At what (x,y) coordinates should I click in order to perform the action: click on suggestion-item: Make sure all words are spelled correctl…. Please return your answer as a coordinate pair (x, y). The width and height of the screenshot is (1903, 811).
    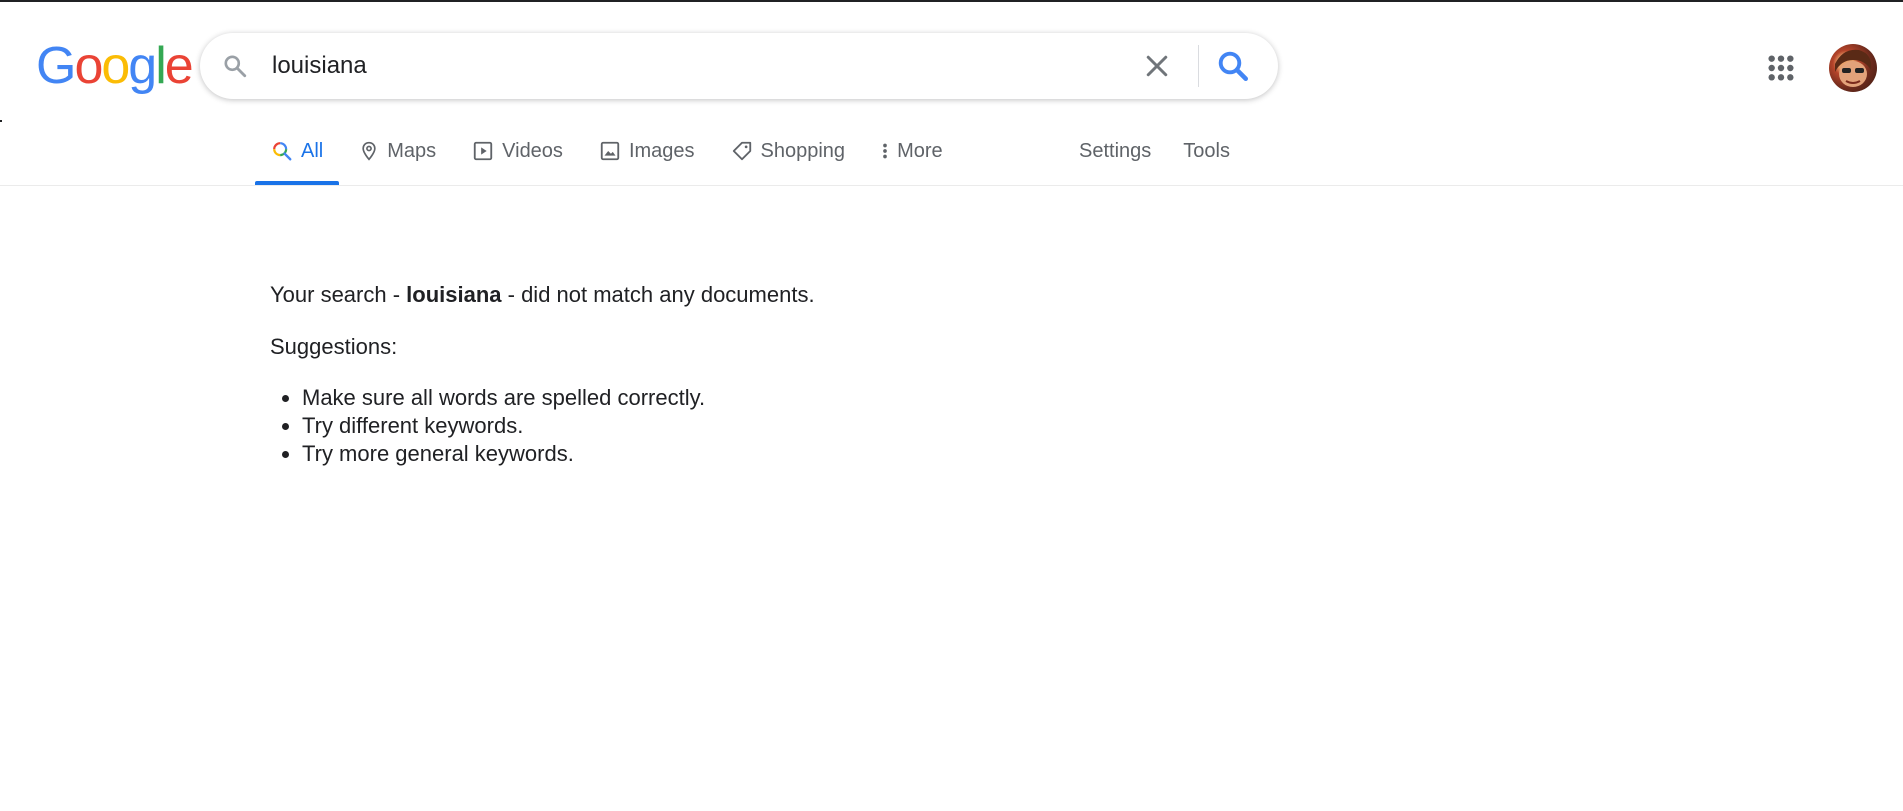
    Looking at the image, I should click on (736, 398).